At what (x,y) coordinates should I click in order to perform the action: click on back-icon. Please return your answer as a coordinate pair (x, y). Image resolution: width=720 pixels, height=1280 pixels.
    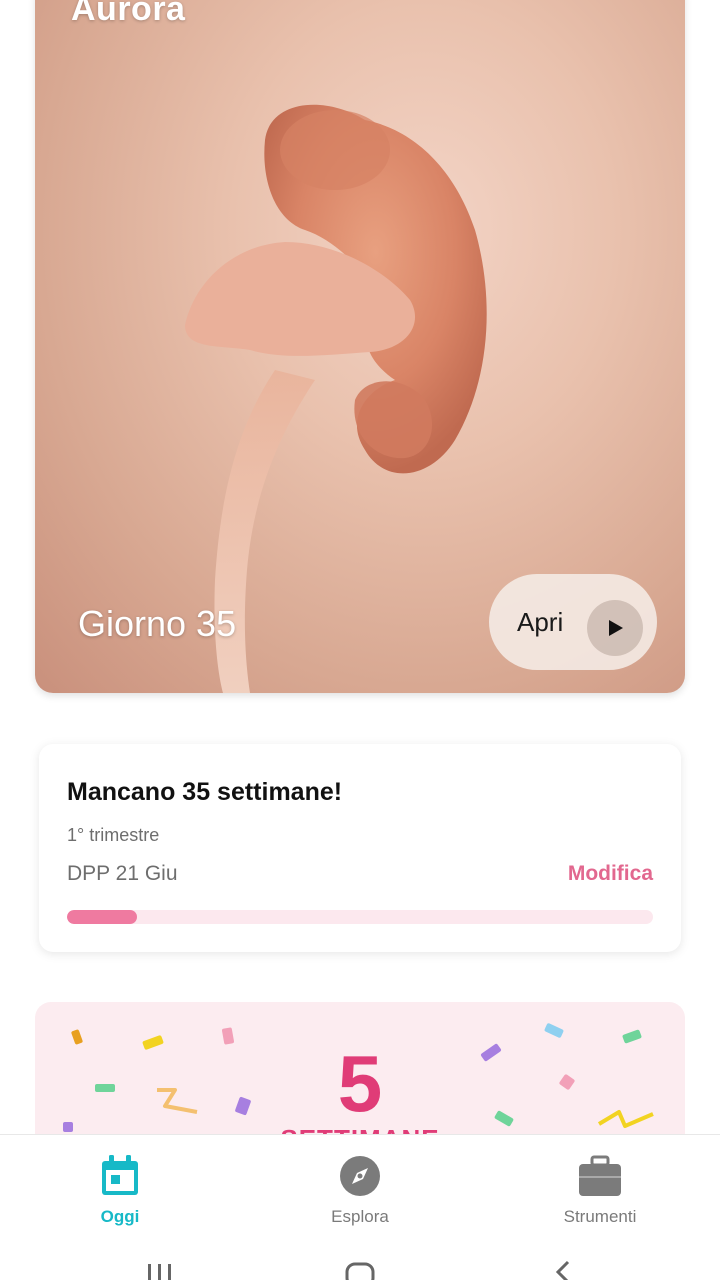
    Looking at the image, I should click on (562, 1270).